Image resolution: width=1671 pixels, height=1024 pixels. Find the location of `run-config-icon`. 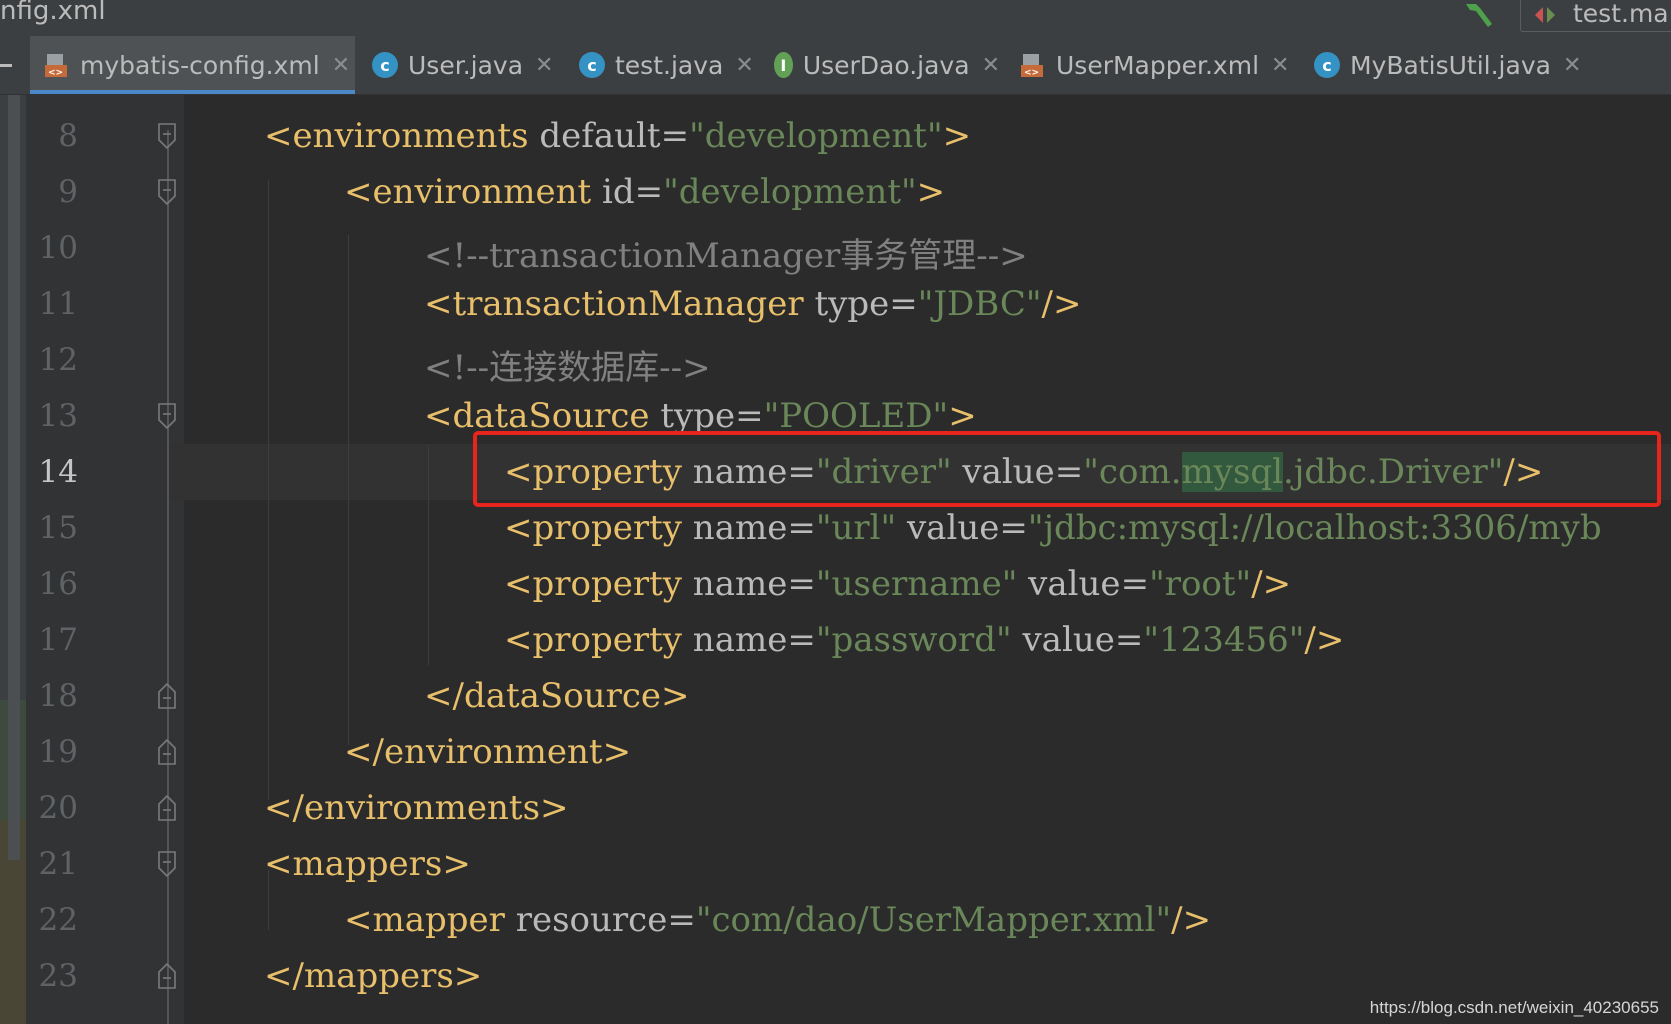

run-config-icon is located at coordinates (1545, 15).